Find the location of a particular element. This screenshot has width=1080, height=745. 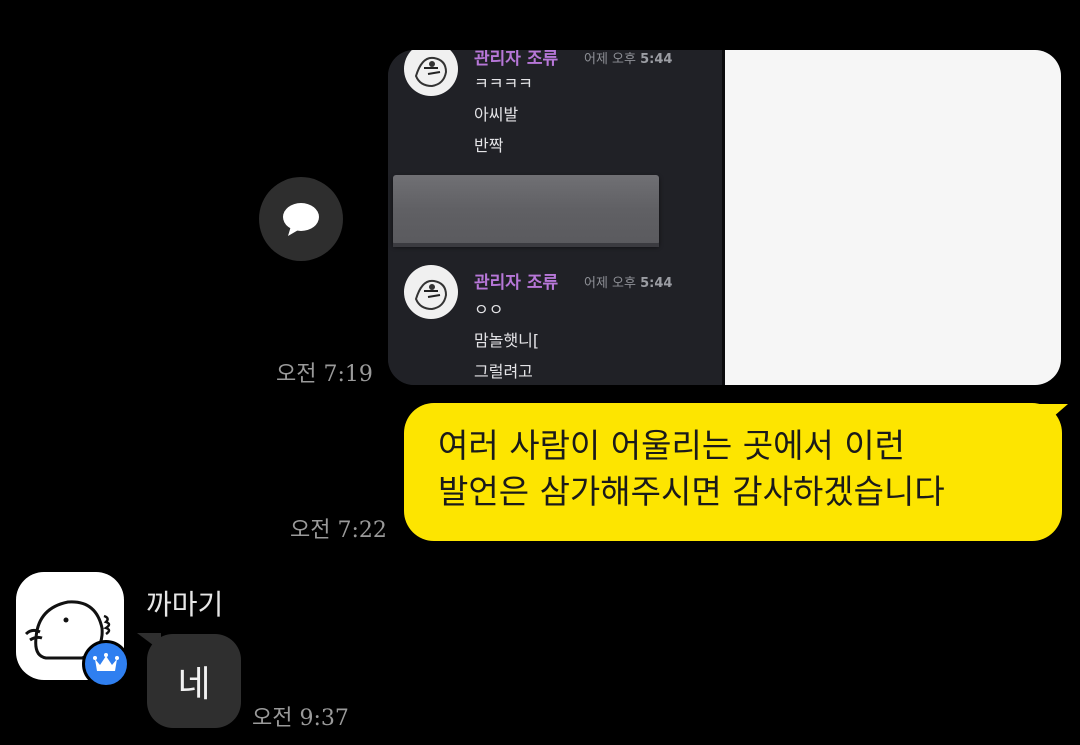

redacted-image is located at coordinates (526, 210).